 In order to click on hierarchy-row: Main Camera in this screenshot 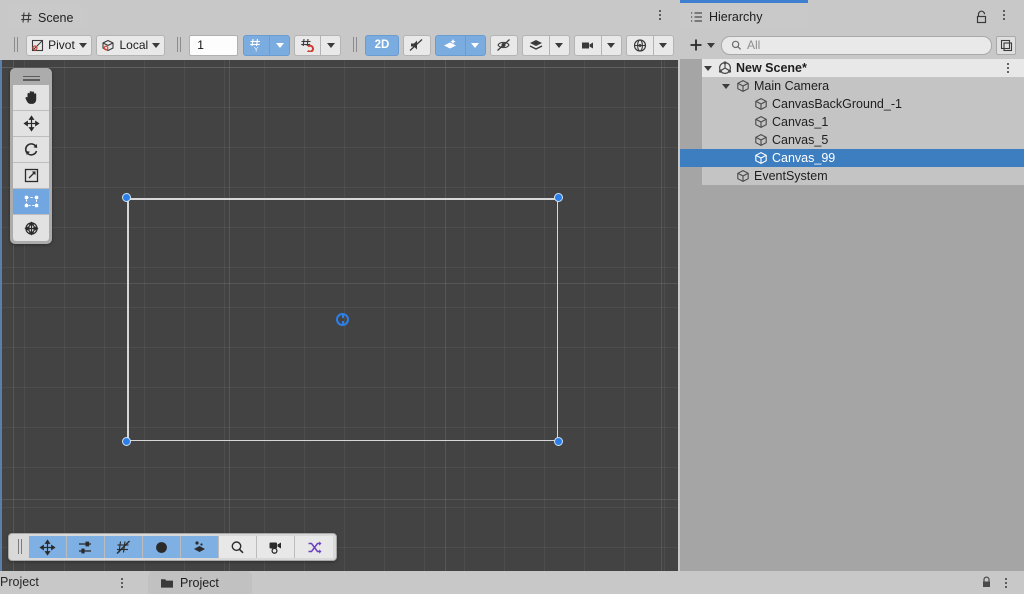, I will do `click(852, 86)`.